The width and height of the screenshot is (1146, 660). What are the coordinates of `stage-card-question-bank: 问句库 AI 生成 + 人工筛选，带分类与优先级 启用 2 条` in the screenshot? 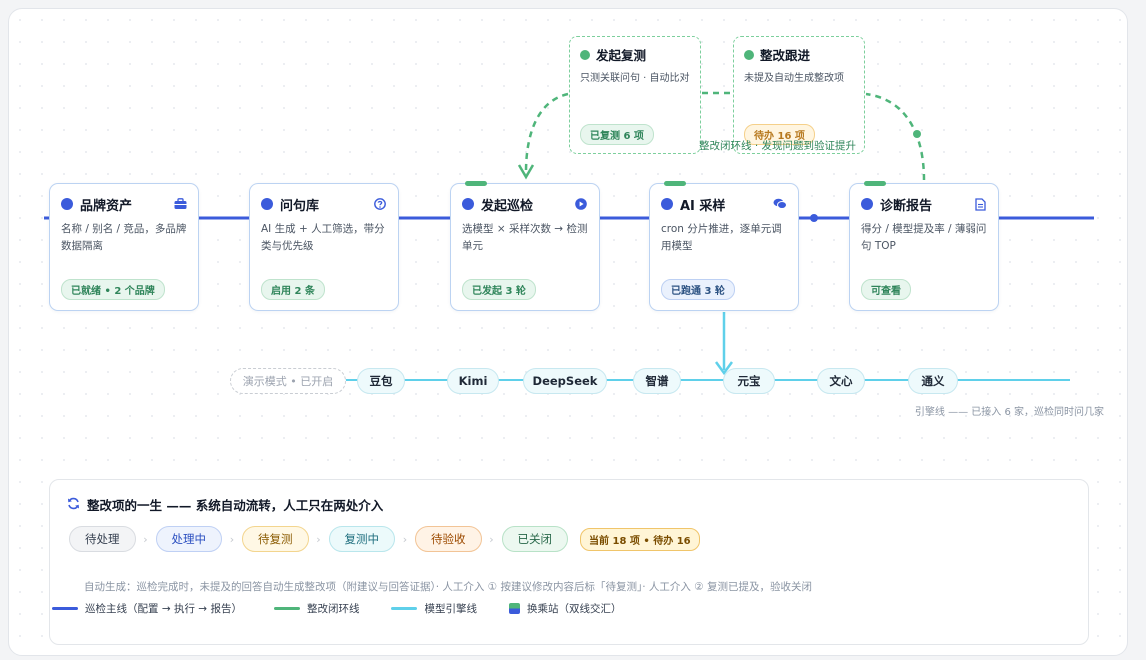 It's located at (324, 247).